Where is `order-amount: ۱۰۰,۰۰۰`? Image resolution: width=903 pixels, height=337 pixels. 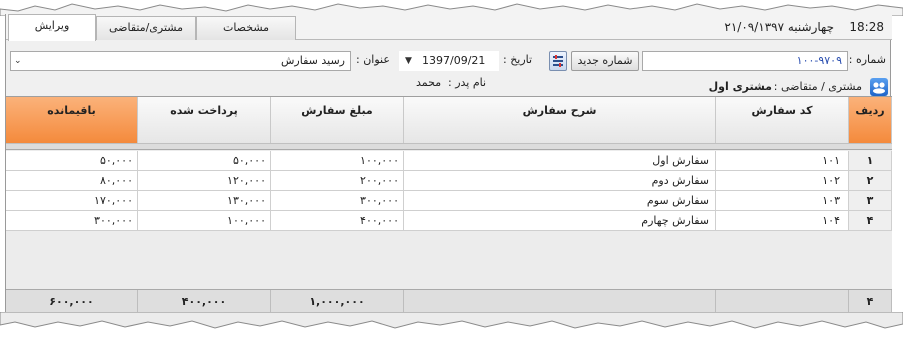
order-amount: ۱۰۰,۰۰۰ is located at coordinates (337, 161).